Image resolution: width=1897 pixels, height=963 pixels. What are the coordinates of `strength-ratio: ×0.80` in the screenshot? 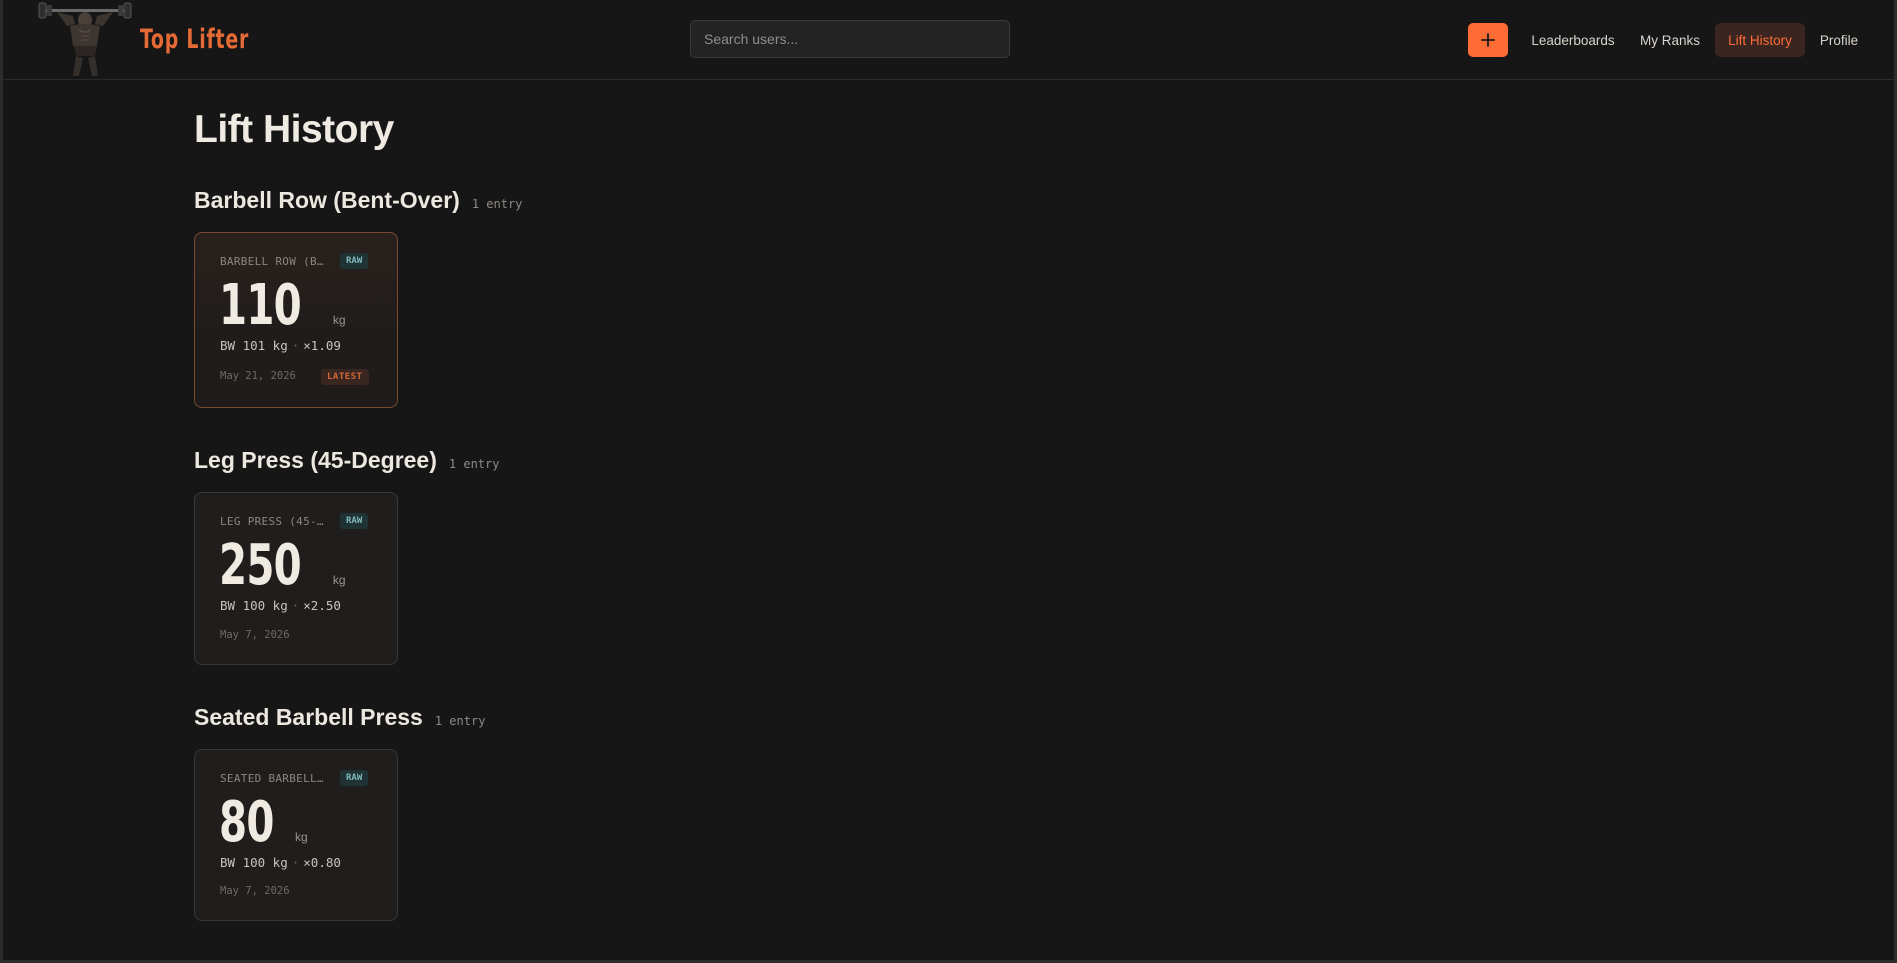 It's located at (322, 862).